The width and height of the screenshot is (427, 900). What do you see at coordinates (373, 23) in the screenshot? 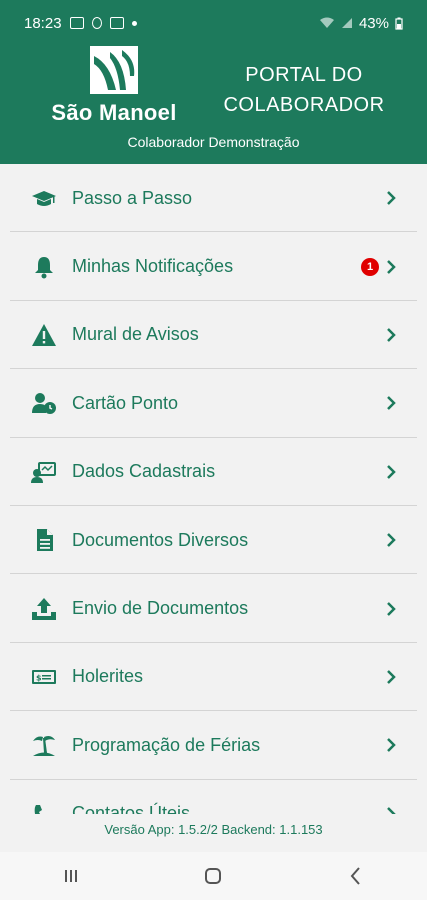
I see `battery-percent: 43%` at bounding box center [373, 23].